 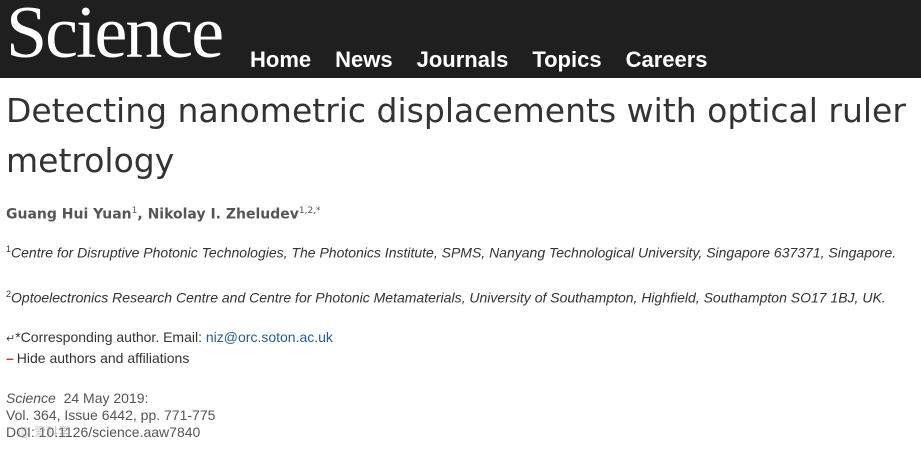 I want to click on citation-date: 24 May 2019:, so click(x=106, y=398).